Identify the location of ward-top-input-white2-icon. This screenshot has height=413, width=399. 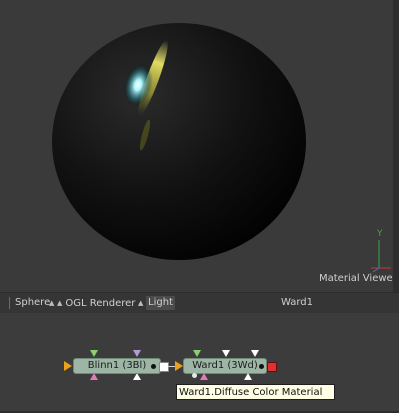
(255, 353).